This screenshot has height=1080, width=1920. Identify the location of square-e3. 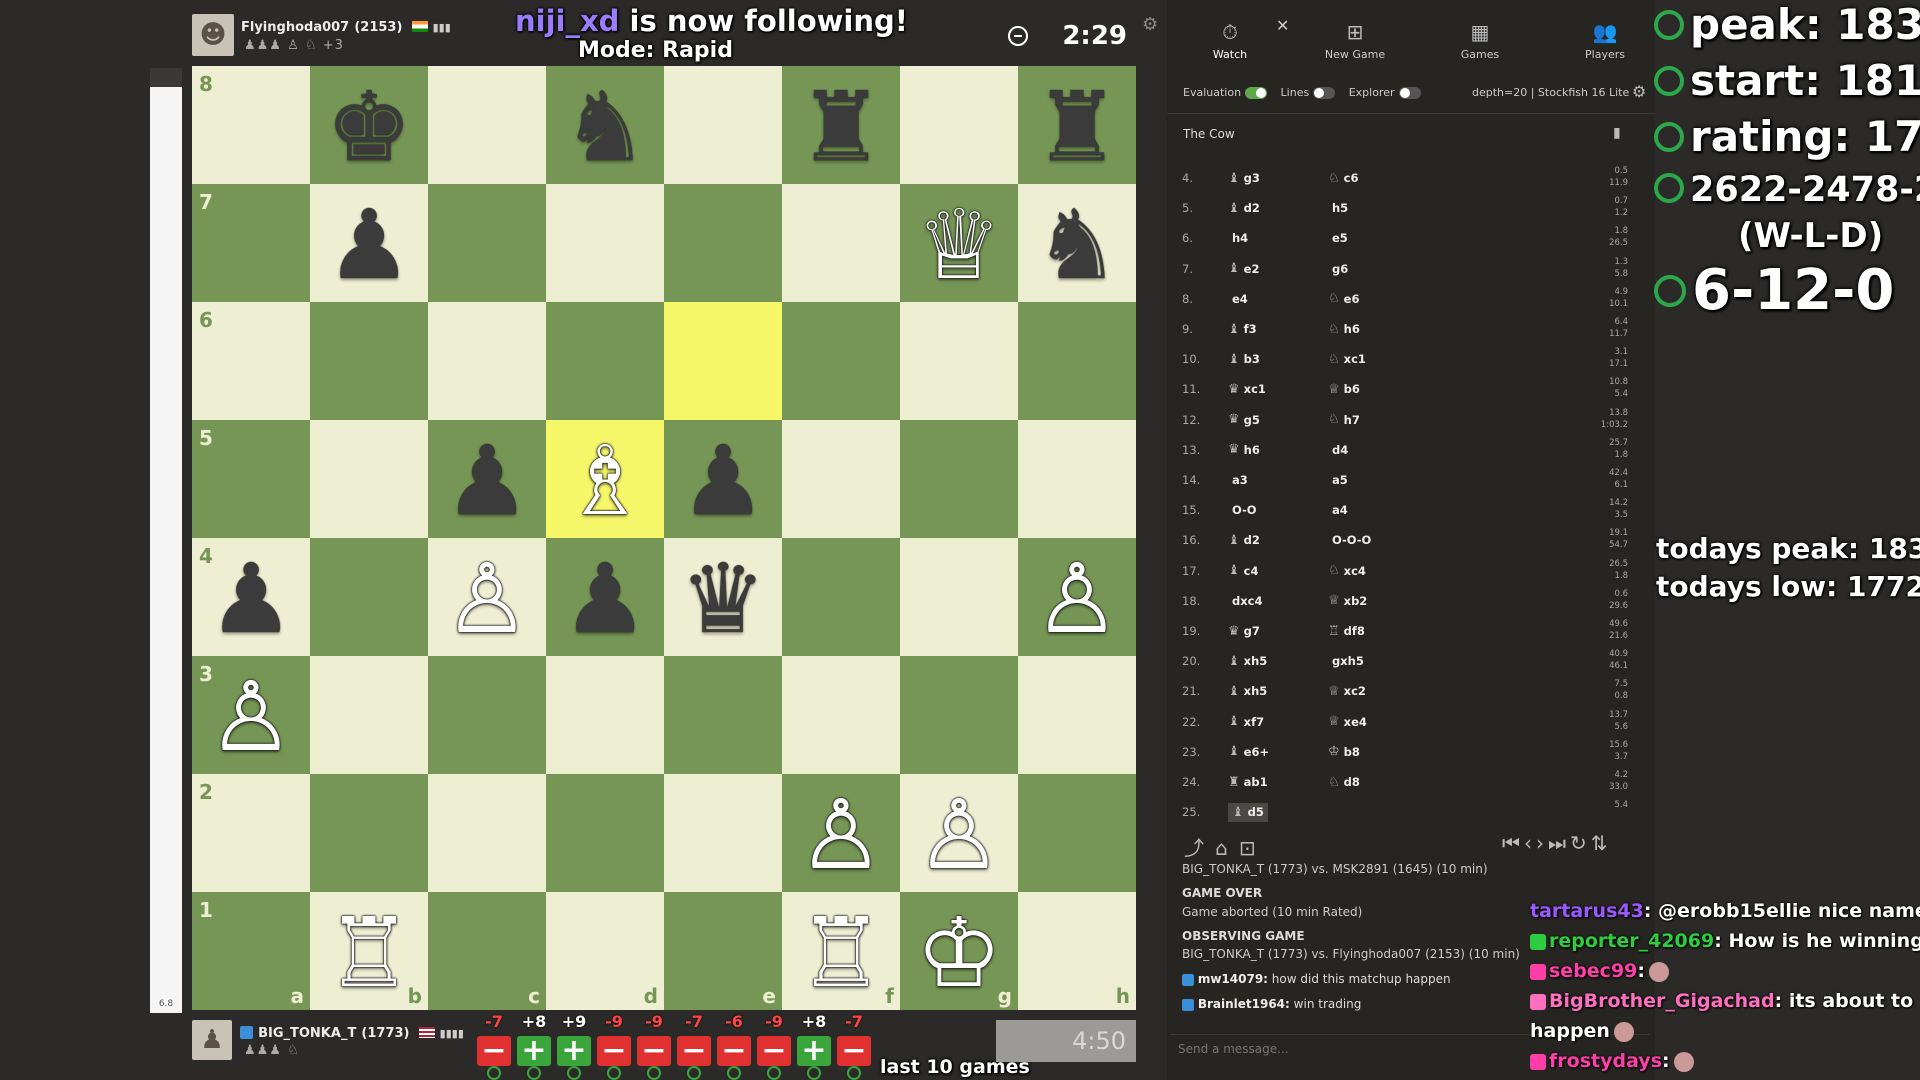
(723, 715).